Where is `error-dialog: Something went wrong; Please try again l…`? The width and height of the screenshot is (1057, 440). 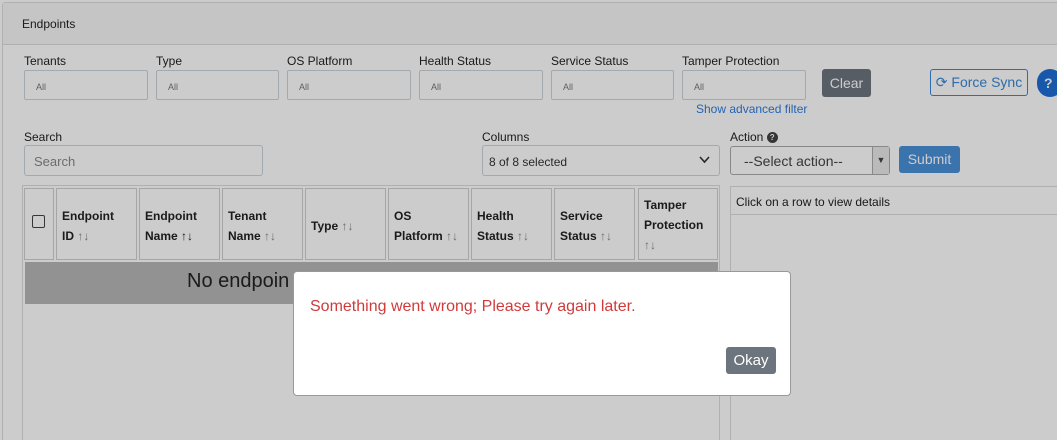 error-dialog: Something went wrong; Please try again l… is located at coordinates (542, 333).